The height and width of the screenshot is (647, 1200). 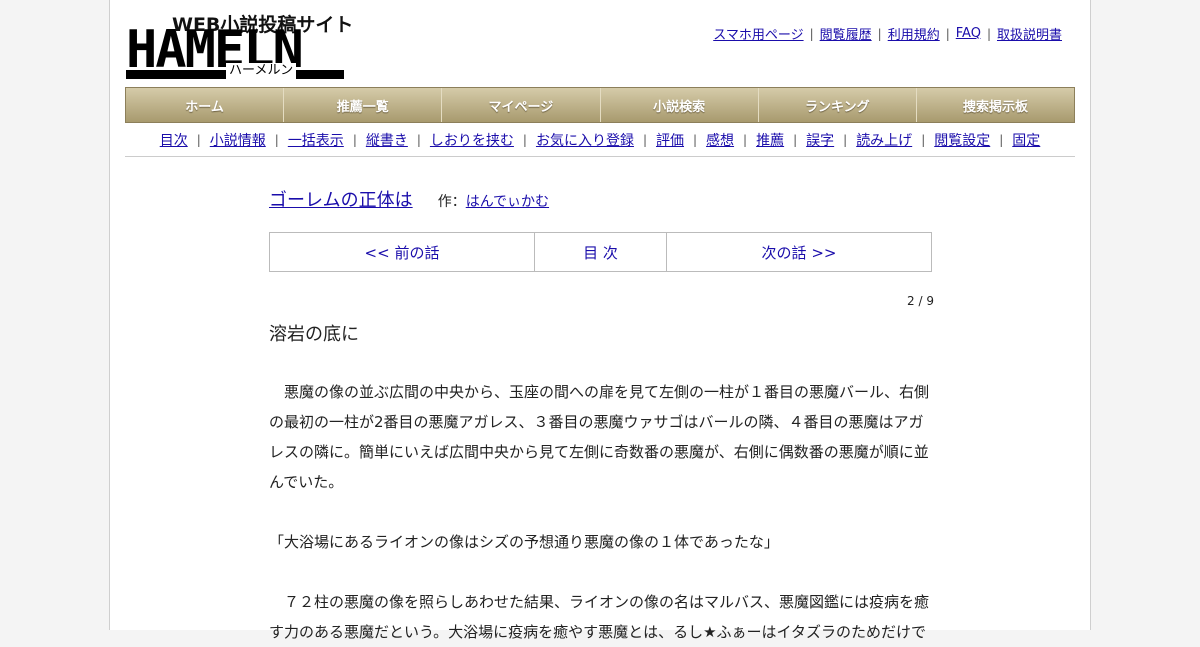 What do you see at coordinates (670, 140) in the screenshot?
I see `subnav-rating: 評価` at bounding box center [670, 140].